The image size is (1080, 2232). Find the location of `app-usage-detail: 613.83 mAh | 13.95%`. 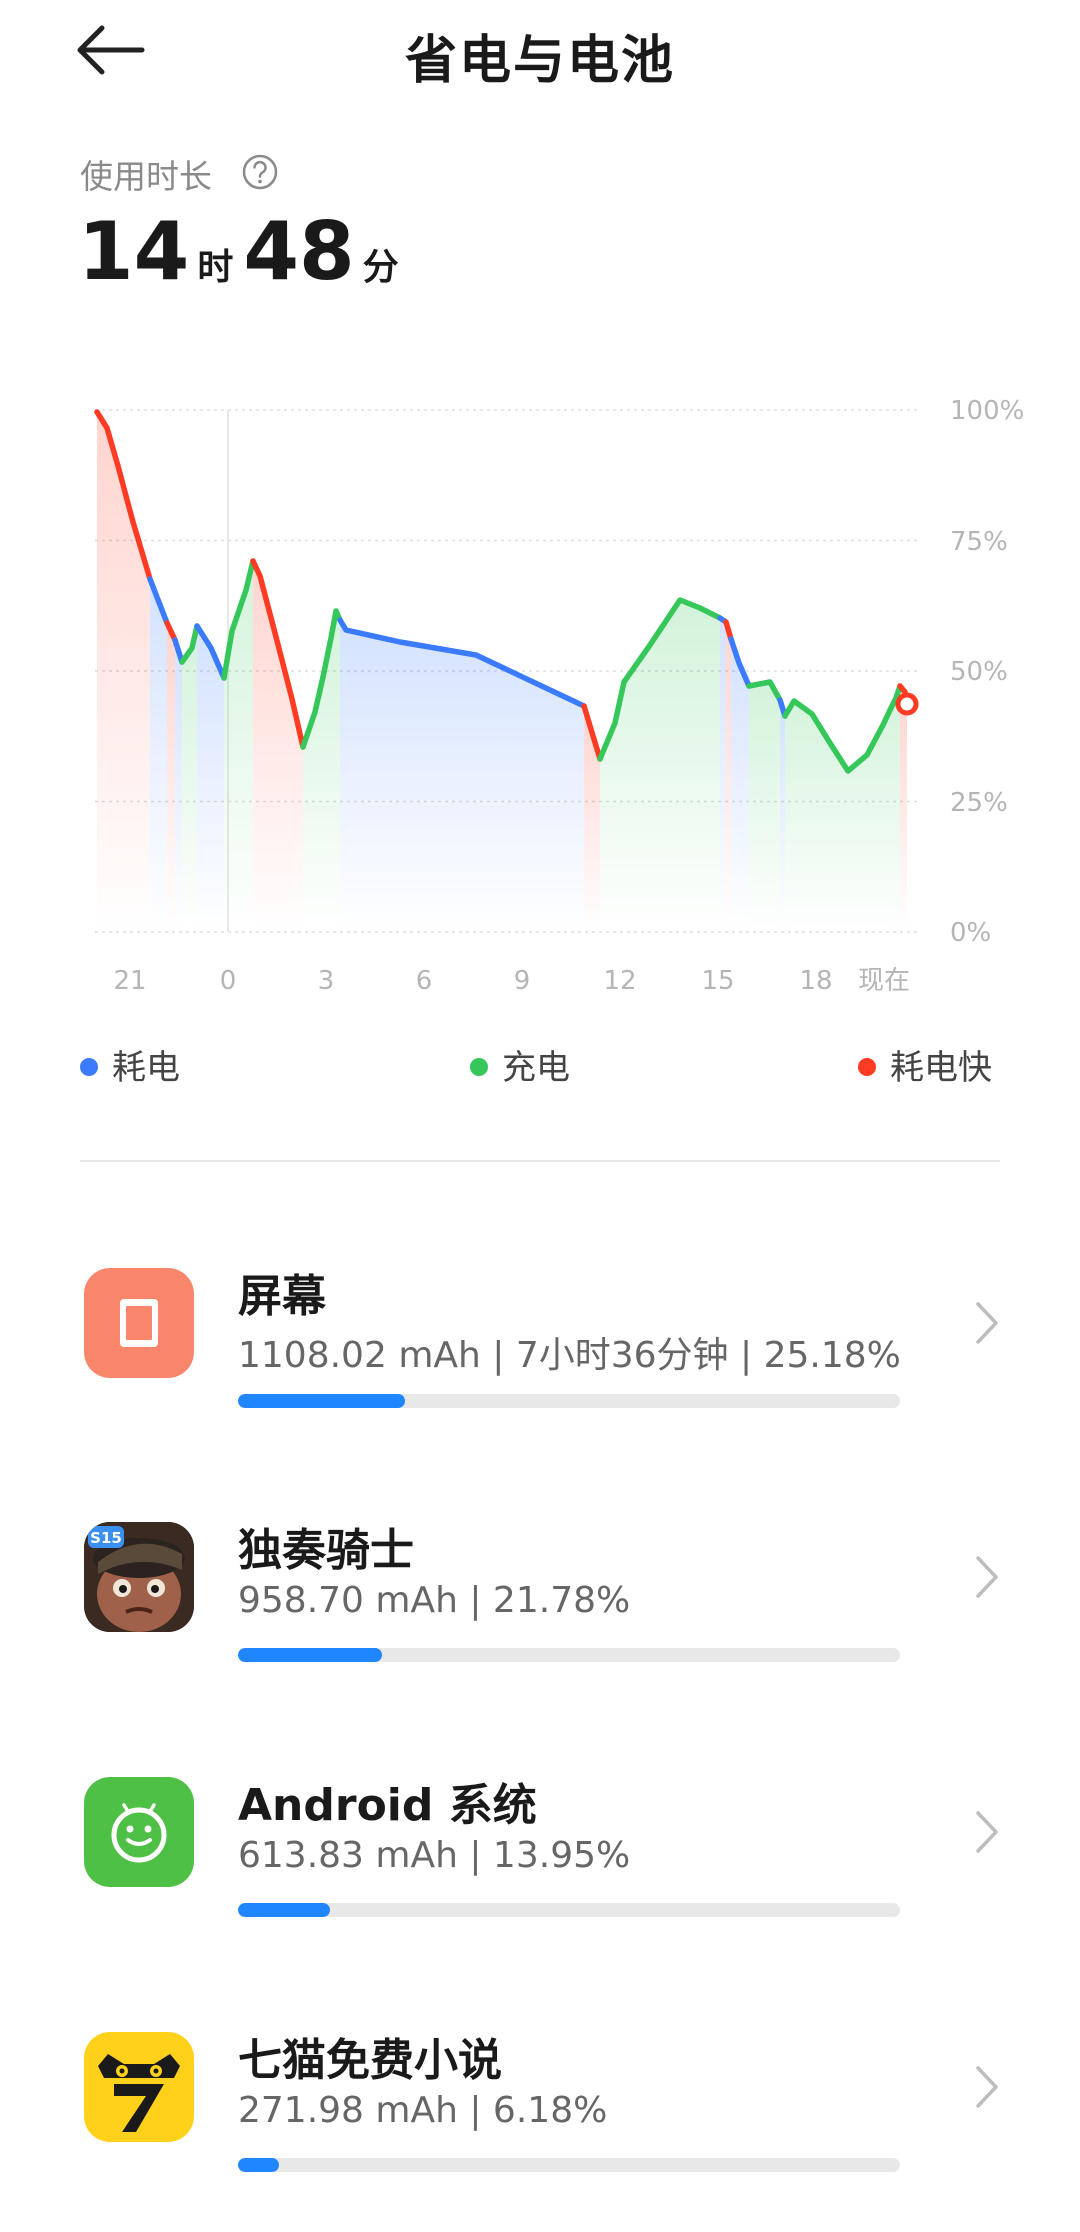

app-usage-detail: 613.83 mAh | 13.95% is located at coordinates (434, 1855).